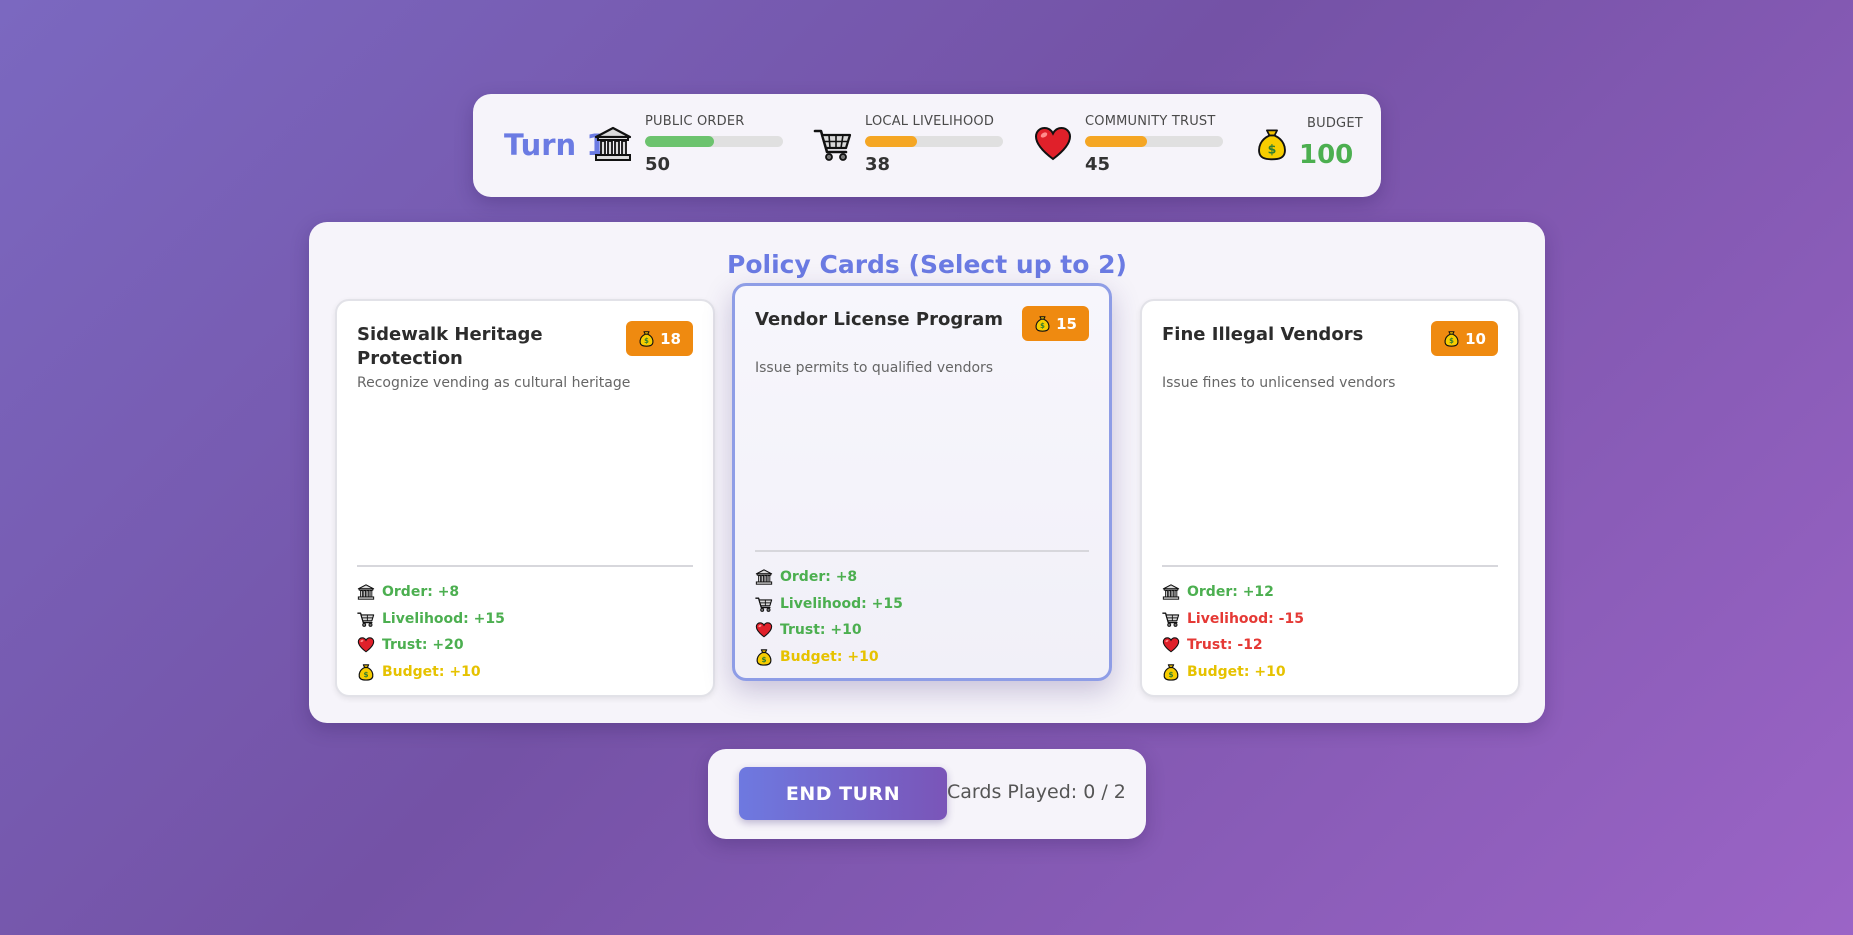  I want to click on card-effect: Order: +12, so click(1233, 592).